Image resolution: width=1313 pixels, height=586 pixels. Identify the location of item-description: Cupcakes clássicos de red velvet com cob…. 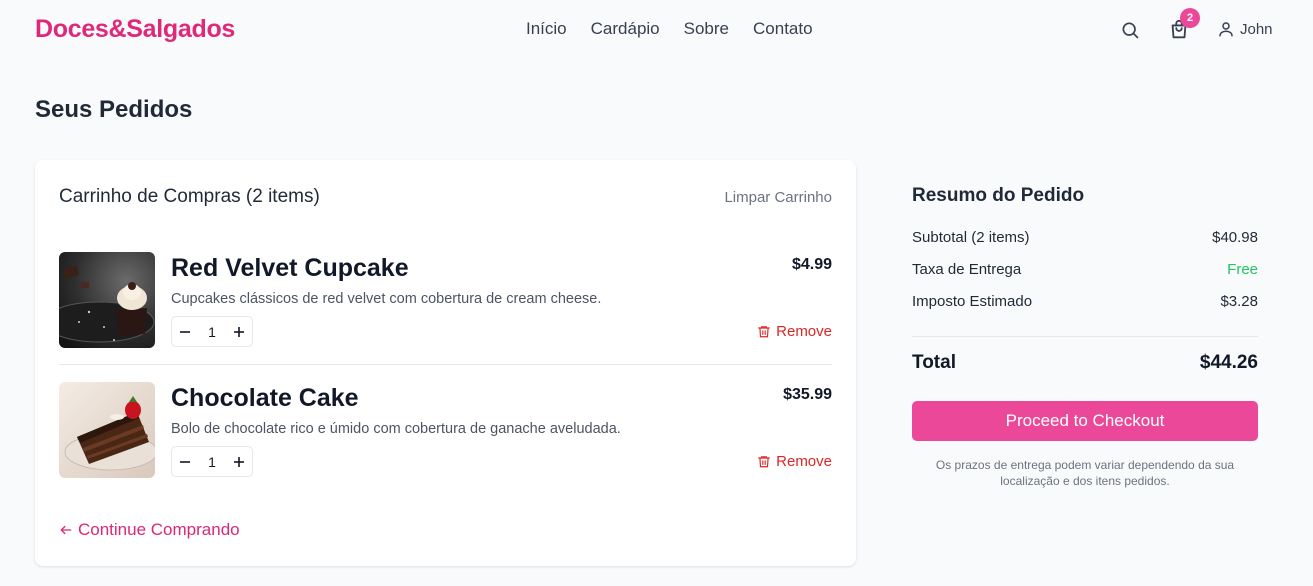
(386, 299).